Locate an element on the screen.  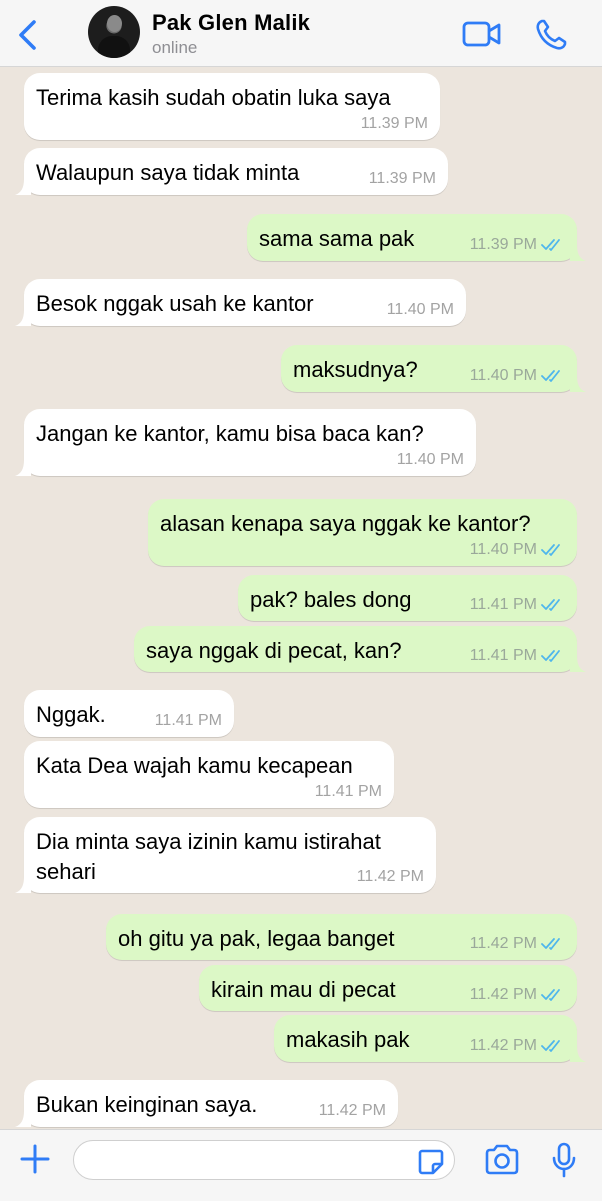
outgoing-message: sama sama pak 11.39 PM is located at coordinates (416, 237).